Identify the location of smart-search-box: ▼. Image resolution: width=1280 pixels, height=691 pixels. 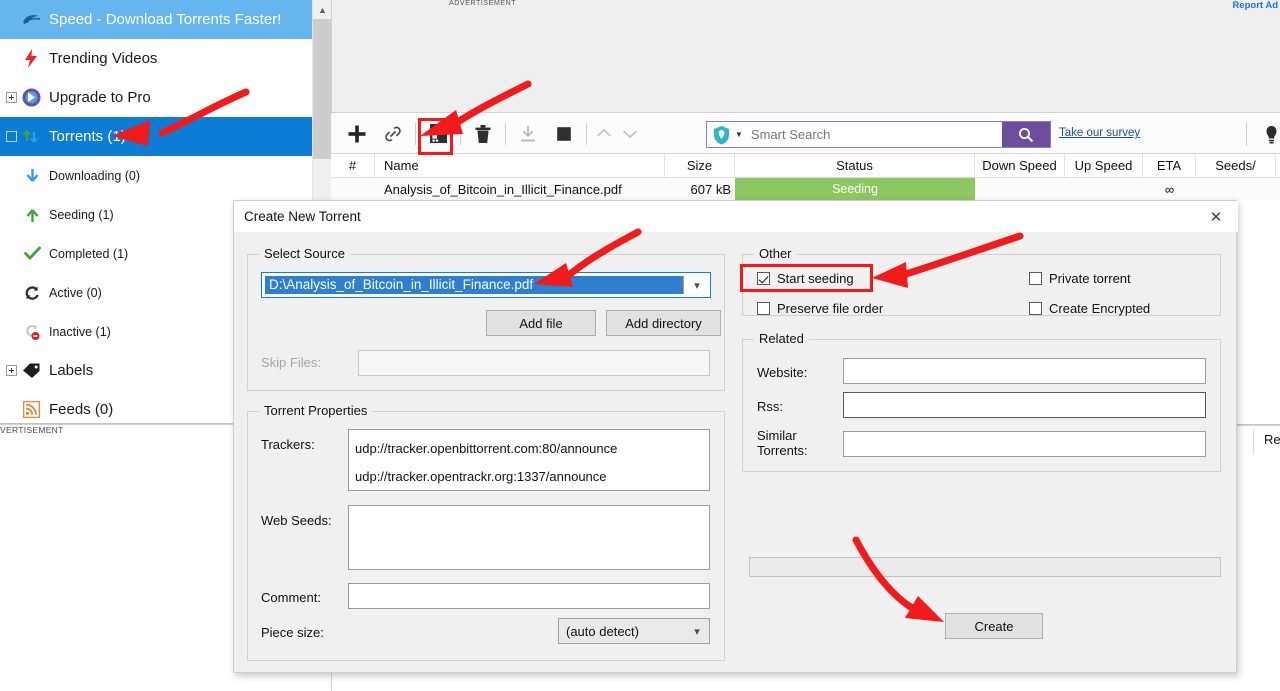
(878, 134).